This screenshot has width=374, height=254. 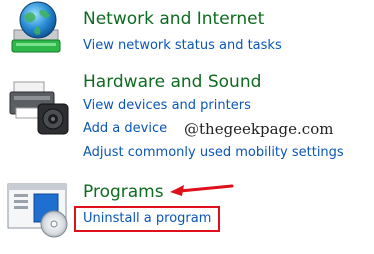 What do you see at coordinates (213, 153) in the screenshot?
I see `mobility-settings-link: Adjust commonly used mobility settings` at bounding box center [213, 153].